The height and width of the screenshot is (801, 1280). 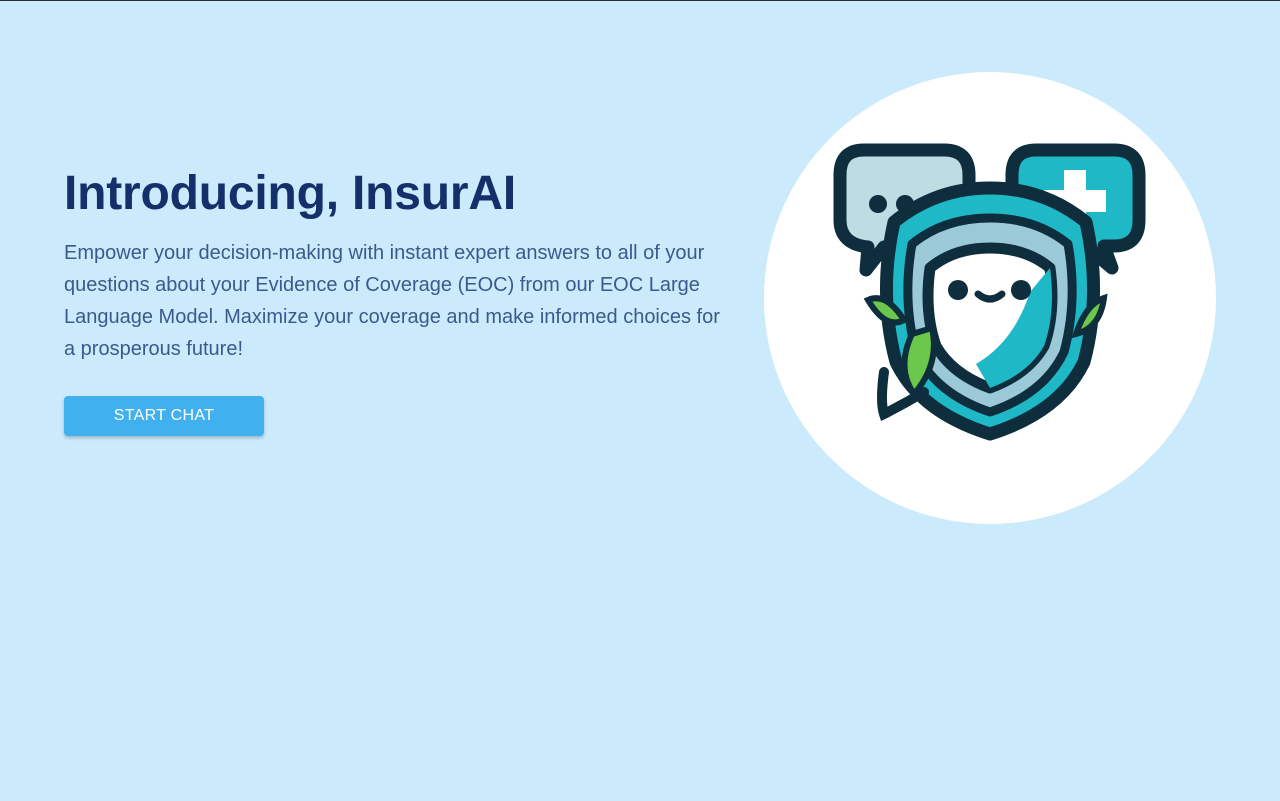 I want to click on start-chat-button: START CHAT, so click(x=164, y=416).